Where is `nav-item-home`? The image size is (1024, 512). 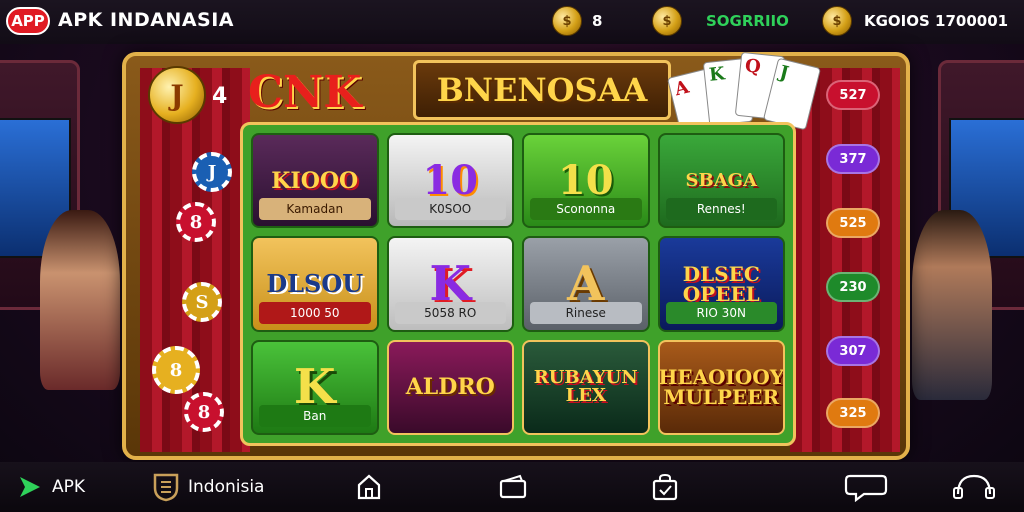 nav-item-home is located at coordinates (369, 487).